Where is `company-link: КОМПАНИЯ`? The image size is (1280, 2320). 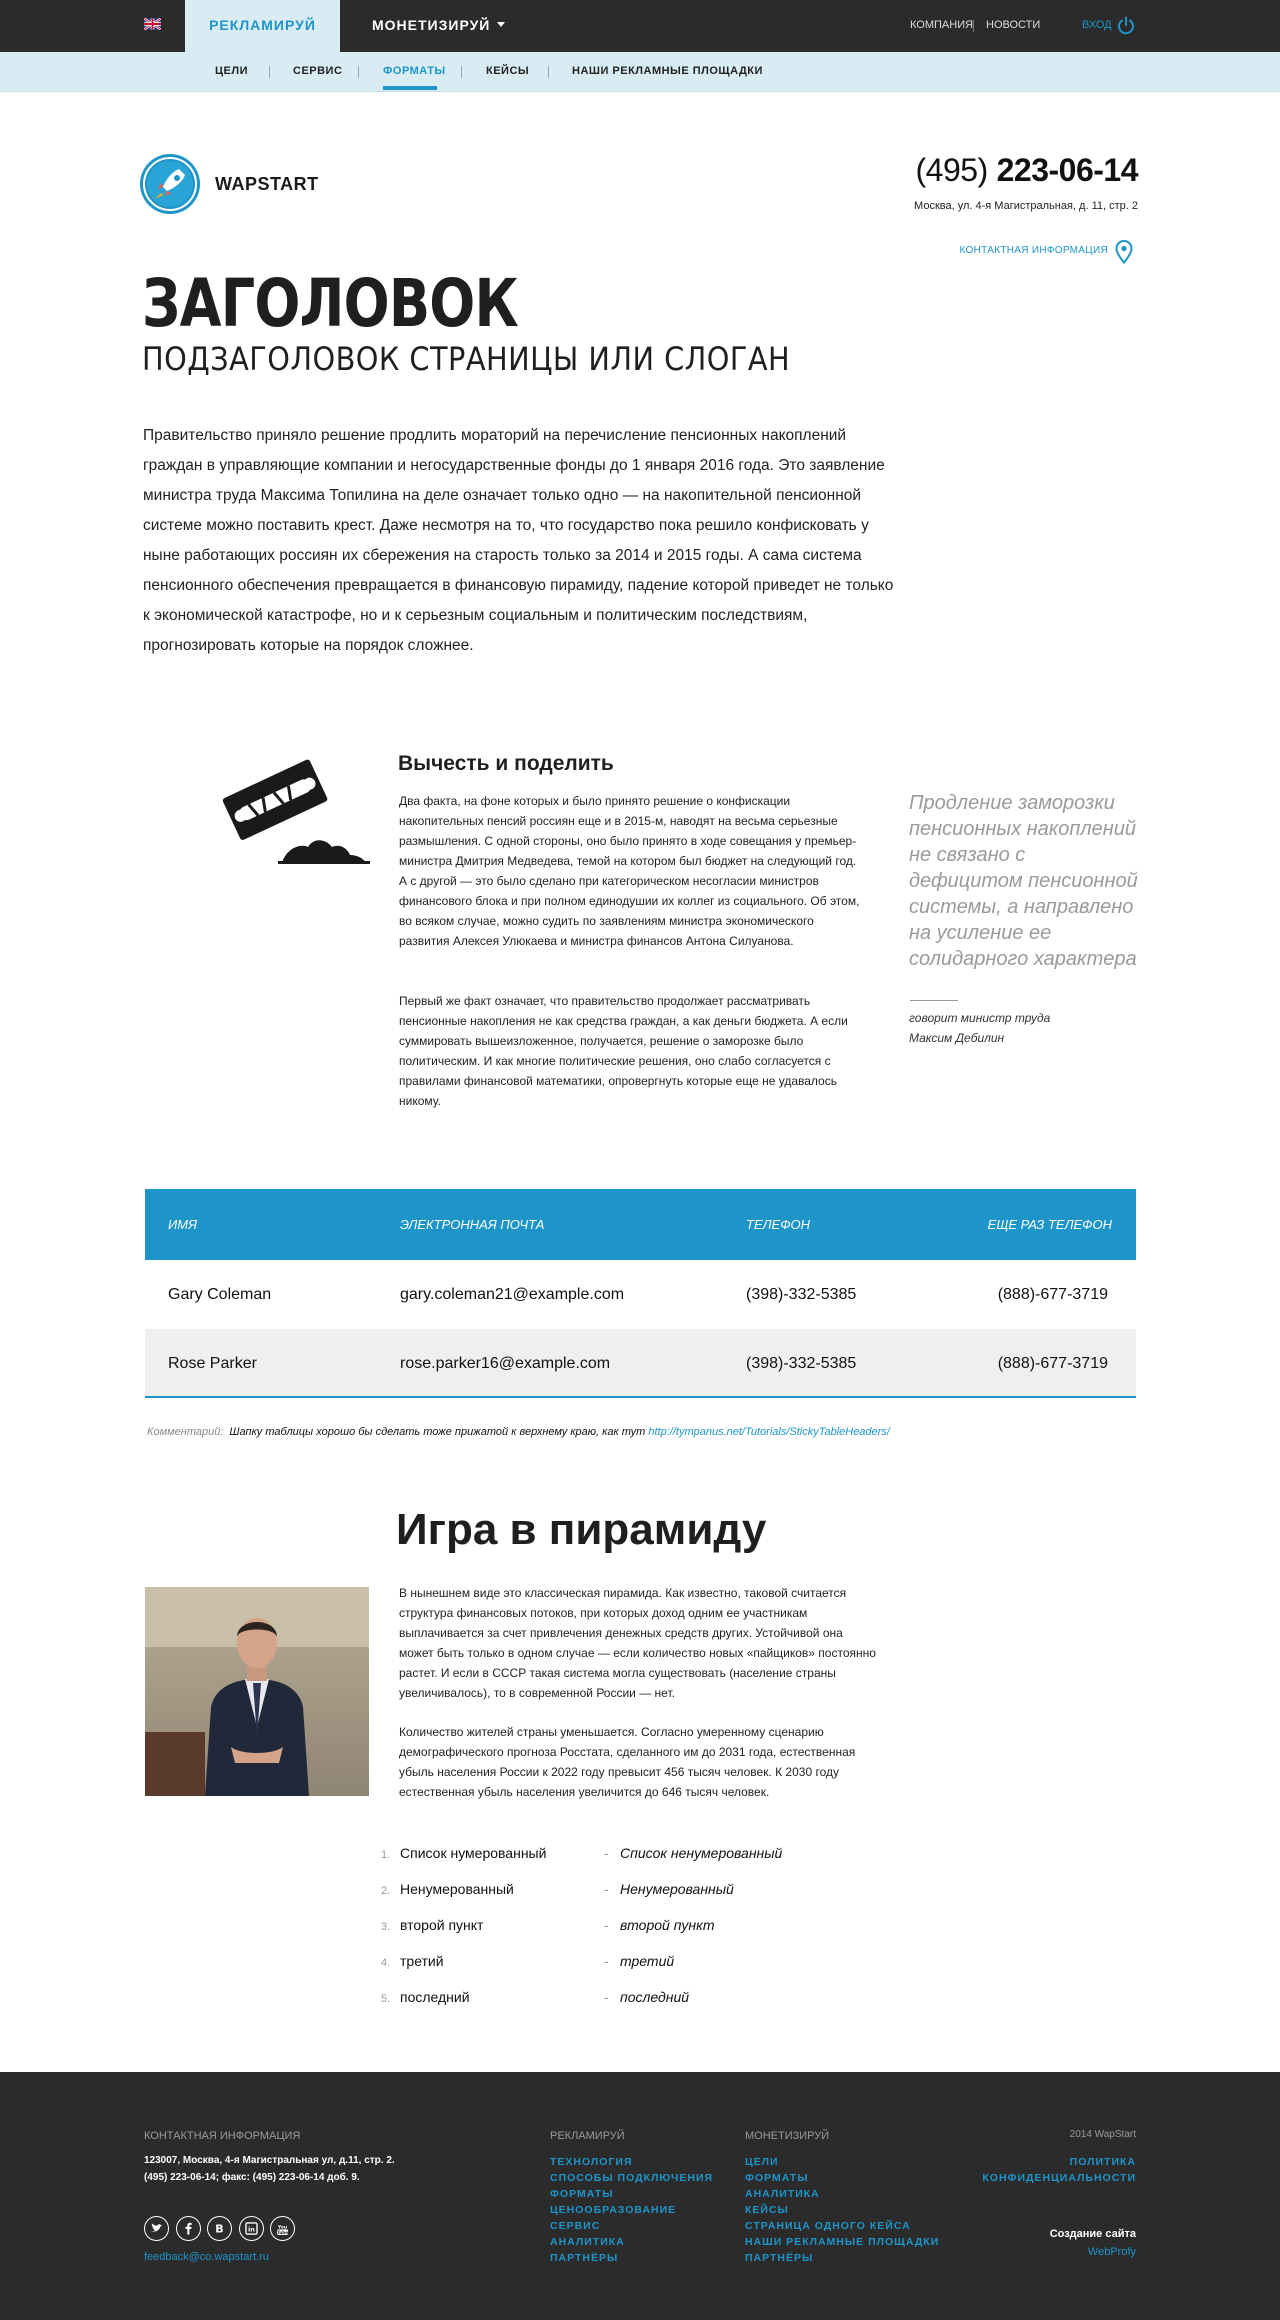 company-link: КОМПАНИЯ is located at coordinates (941, 25).